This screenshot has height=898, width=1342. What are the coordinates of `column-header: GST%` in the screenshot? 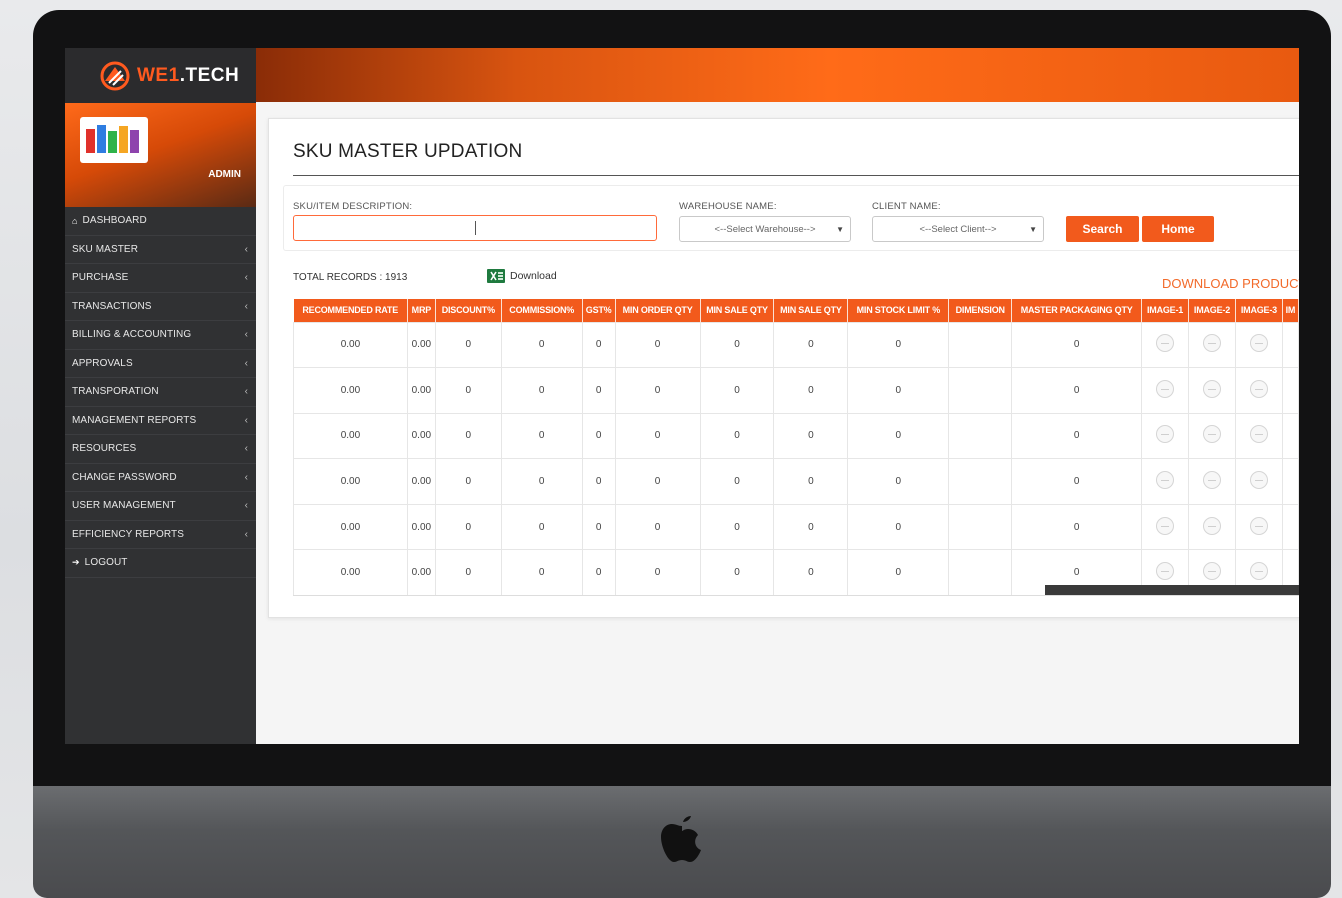 It's located at (599, 310).